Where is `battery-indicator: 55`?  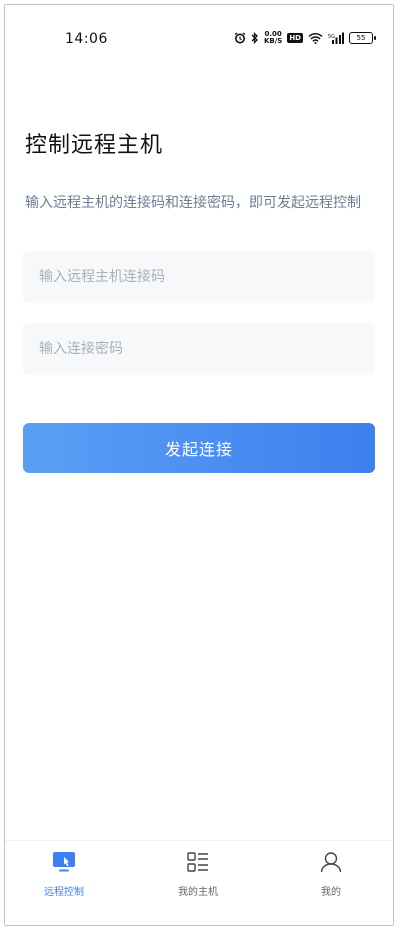
battery-indicator: 55 is located at coordinates (362, 38).